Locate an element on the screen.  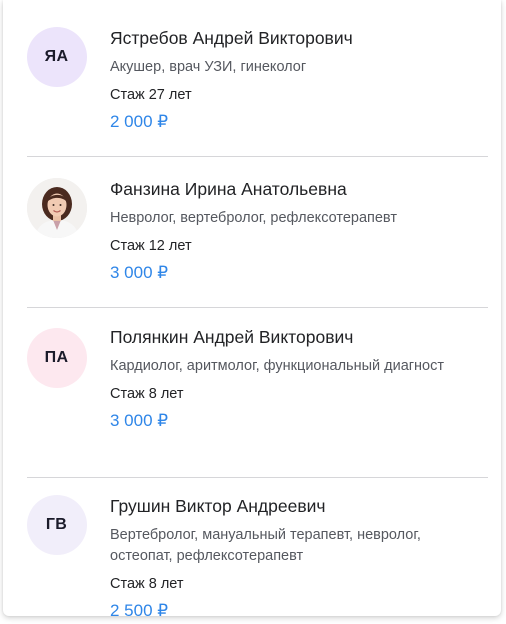
doctor-price: 2 500 ₽ is located at coordinates (139, 608).